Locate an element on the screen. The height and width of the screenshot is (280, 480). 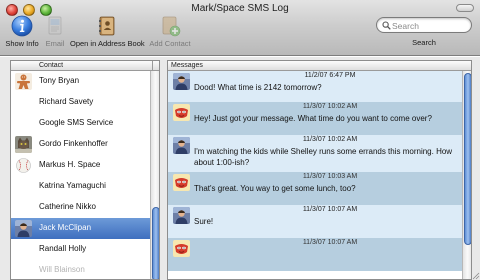
contact-name: Gordo Finkenhoffer is located at coordinates (73, 143).